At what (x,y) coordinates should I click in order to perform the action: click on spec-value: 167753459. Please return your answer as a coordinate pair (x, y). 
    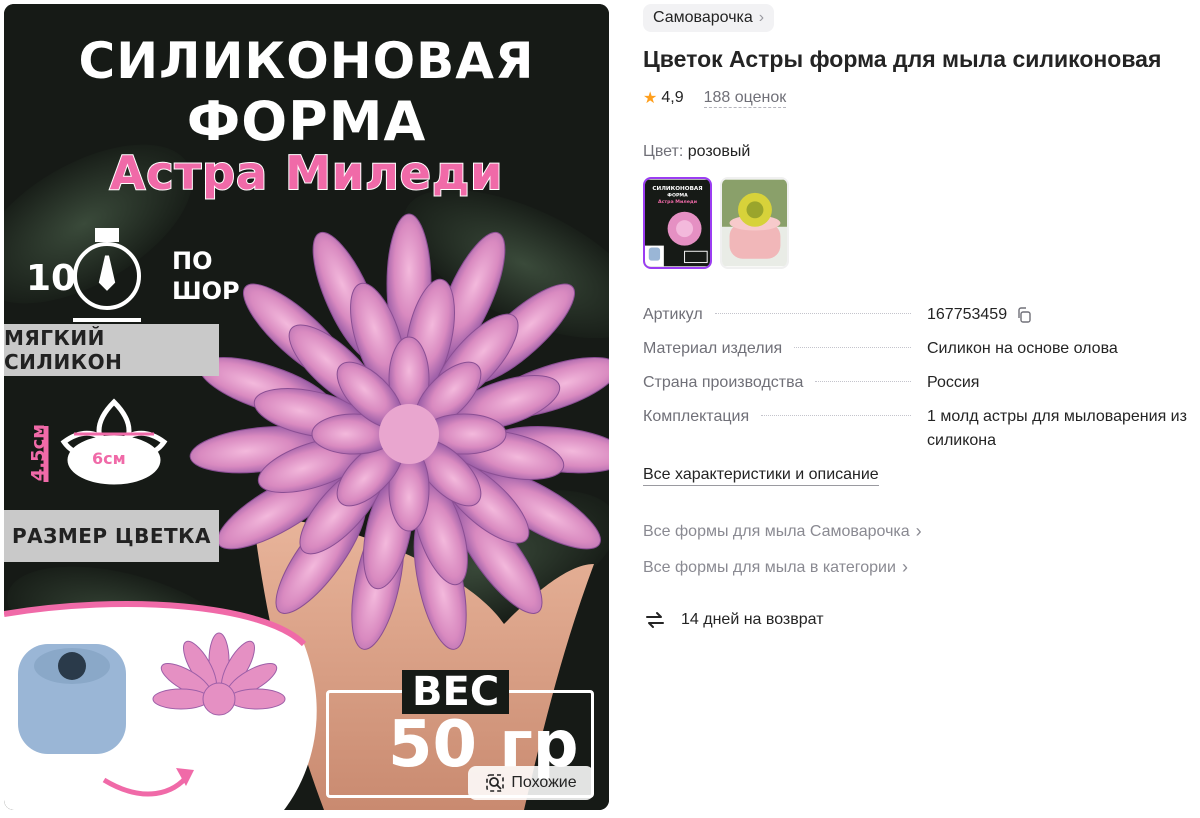
    Looking at the image, I should click on (967, 314).